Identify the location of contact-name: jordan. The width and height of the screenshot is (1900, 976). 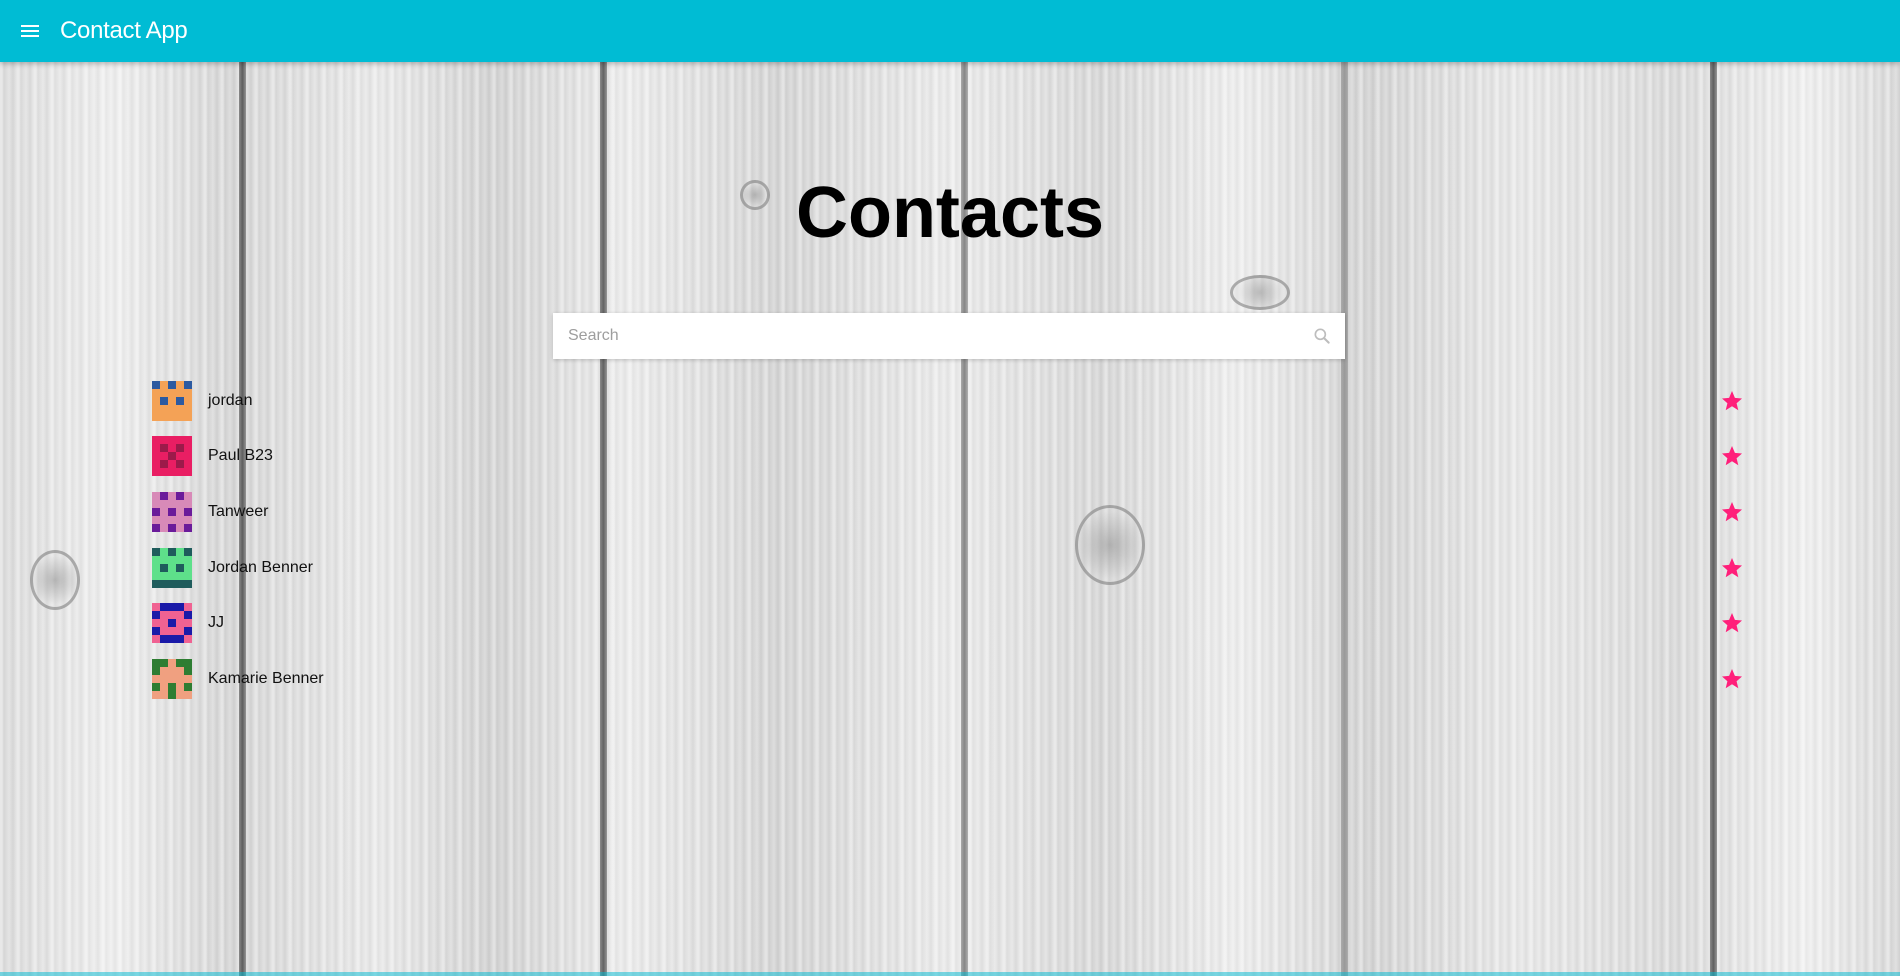
(230, 400).